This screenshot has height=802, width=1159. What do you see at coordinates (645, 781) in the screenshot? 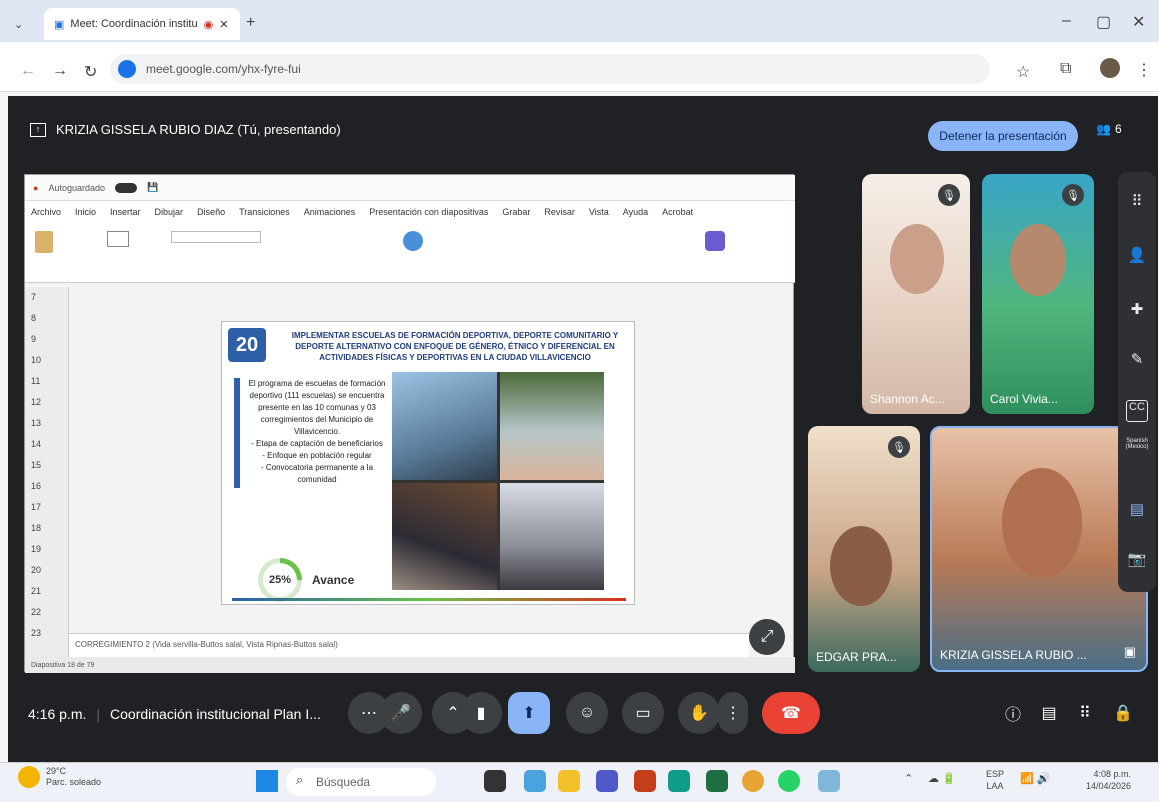
I see `powerpoint-icon` at bounding box center [645, 781].